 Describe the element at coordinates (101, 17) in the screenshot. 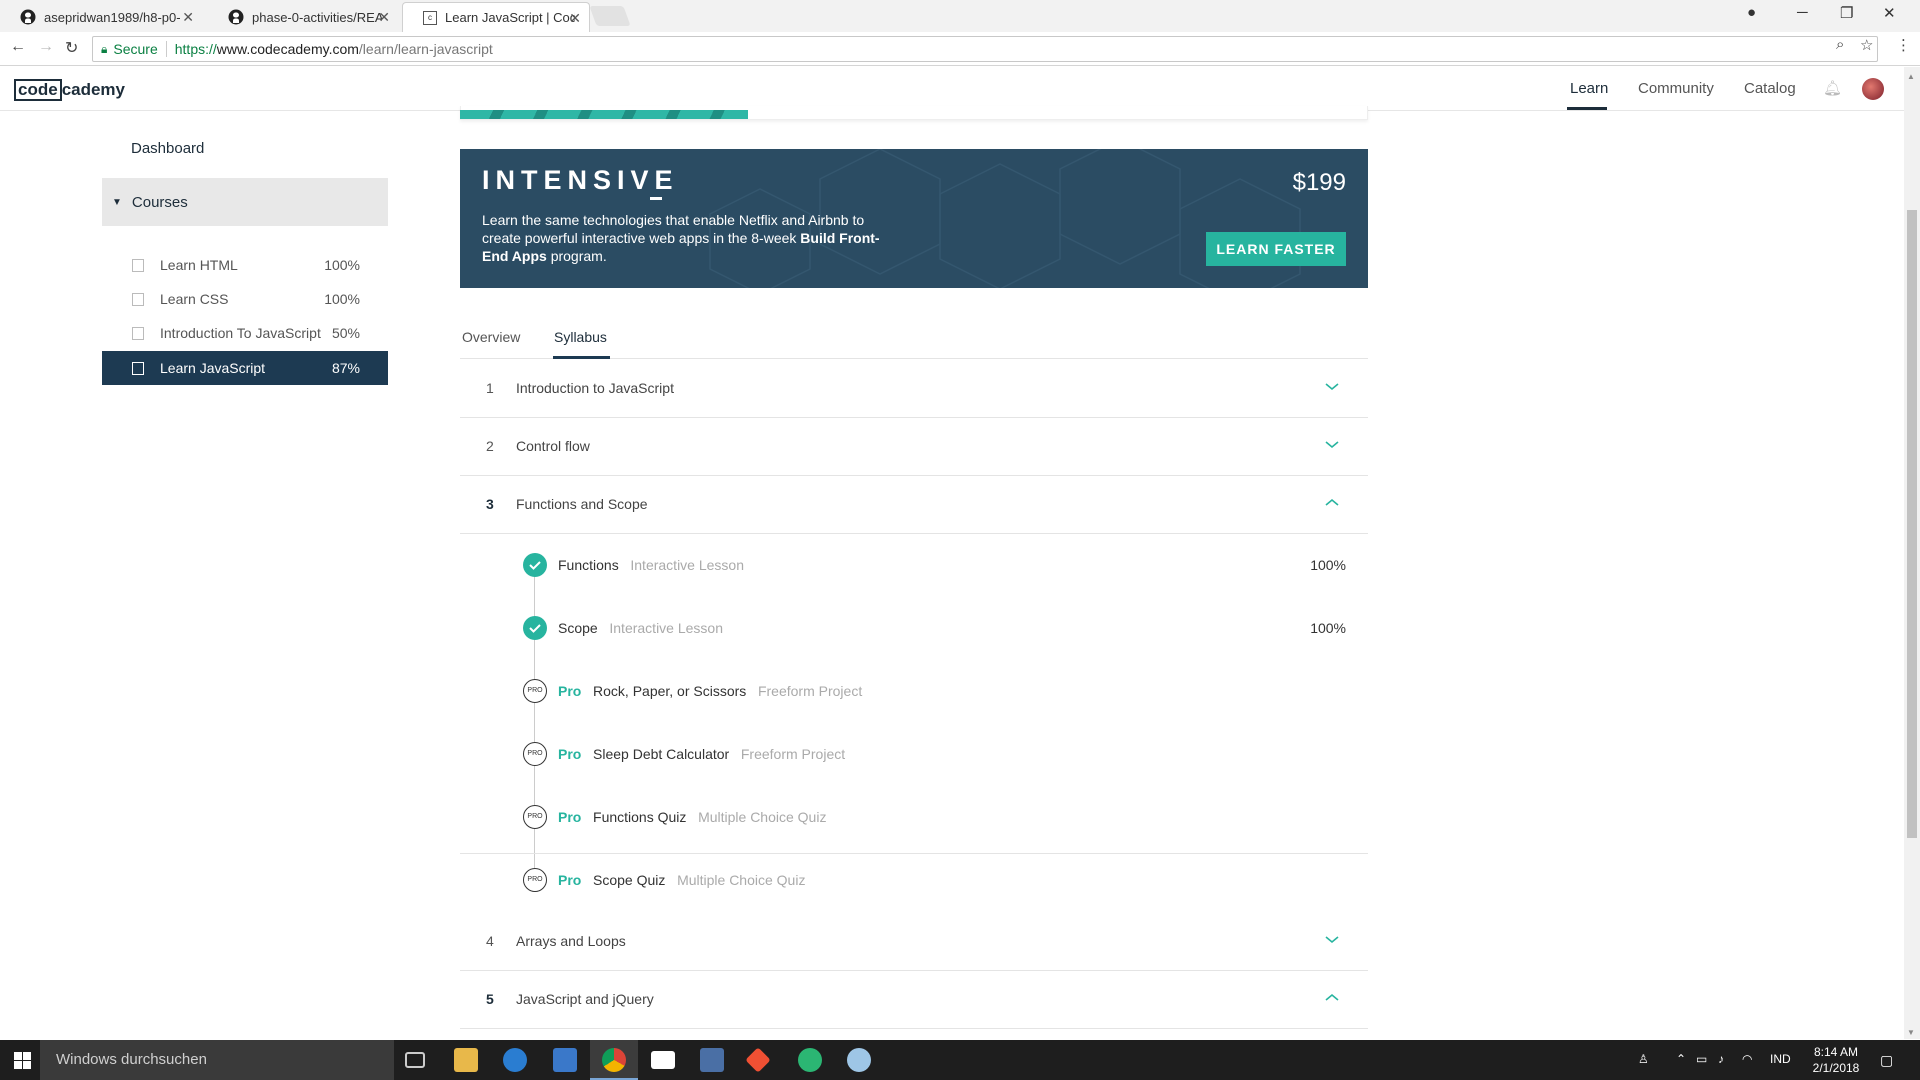

I see `browser-tab-1: asepridwan1989/h8-p0- ✕` at that location.